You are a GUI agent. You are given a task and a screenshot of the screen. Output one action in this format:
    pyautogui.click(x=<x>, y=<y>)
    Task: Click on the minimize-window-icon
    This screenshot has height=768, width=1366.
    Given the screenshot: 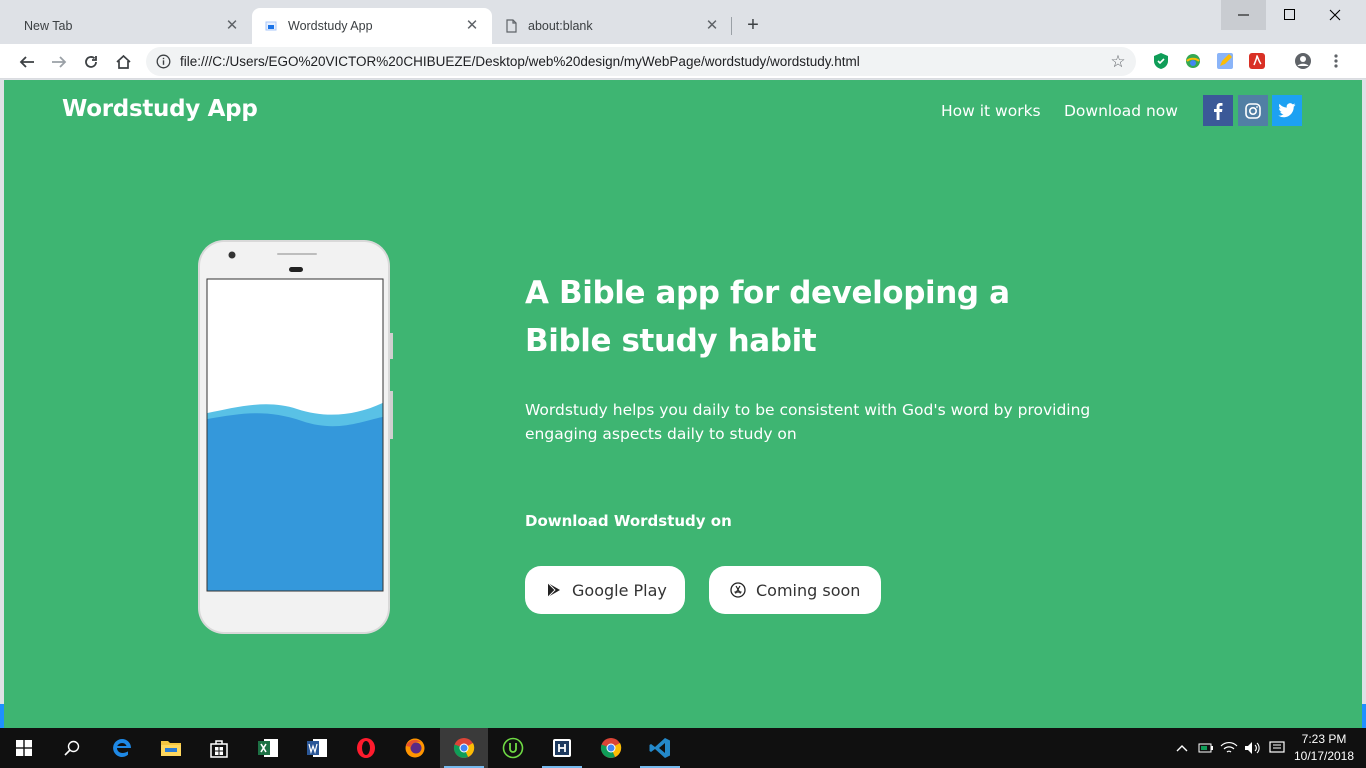 What is the action you would take?
    pyautogui.click(x=1243, y=15)
    